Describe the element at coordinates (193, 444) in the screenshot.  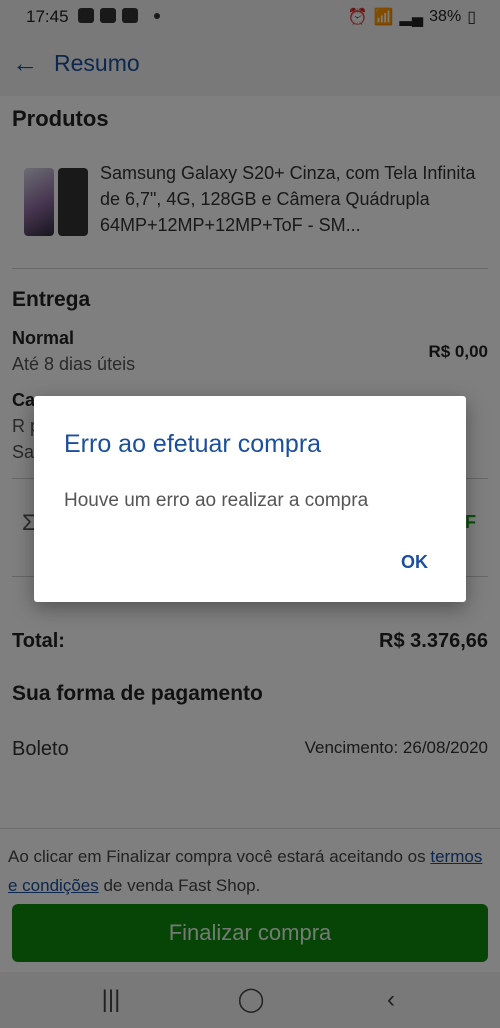
I see `dialog-title: Erro ao efetuar compra` at that location.